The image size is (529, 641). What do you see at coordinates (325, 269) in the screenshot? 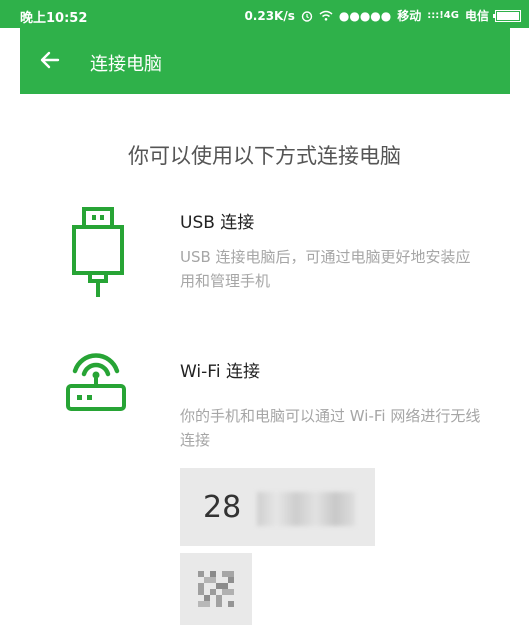
I see `usb-description: USB 连接电脑后，可通过电脑更好地安装应用和管理手机` at bounding box center [325, 269].